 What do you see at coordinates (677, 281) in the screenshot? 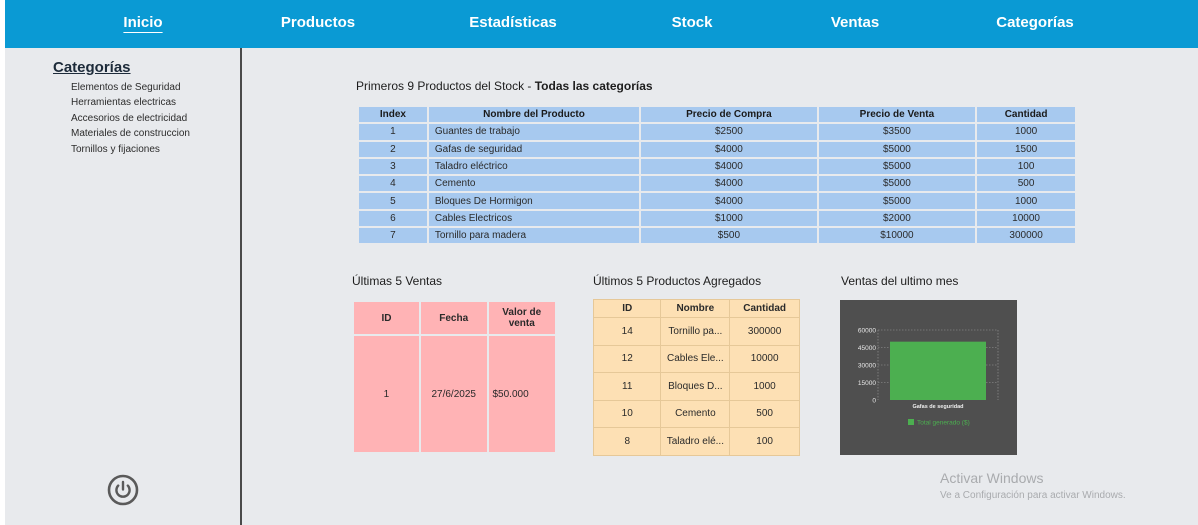
I see `added-title: Últimos 5 Productos Agregados` at bounding box center [677, 281].